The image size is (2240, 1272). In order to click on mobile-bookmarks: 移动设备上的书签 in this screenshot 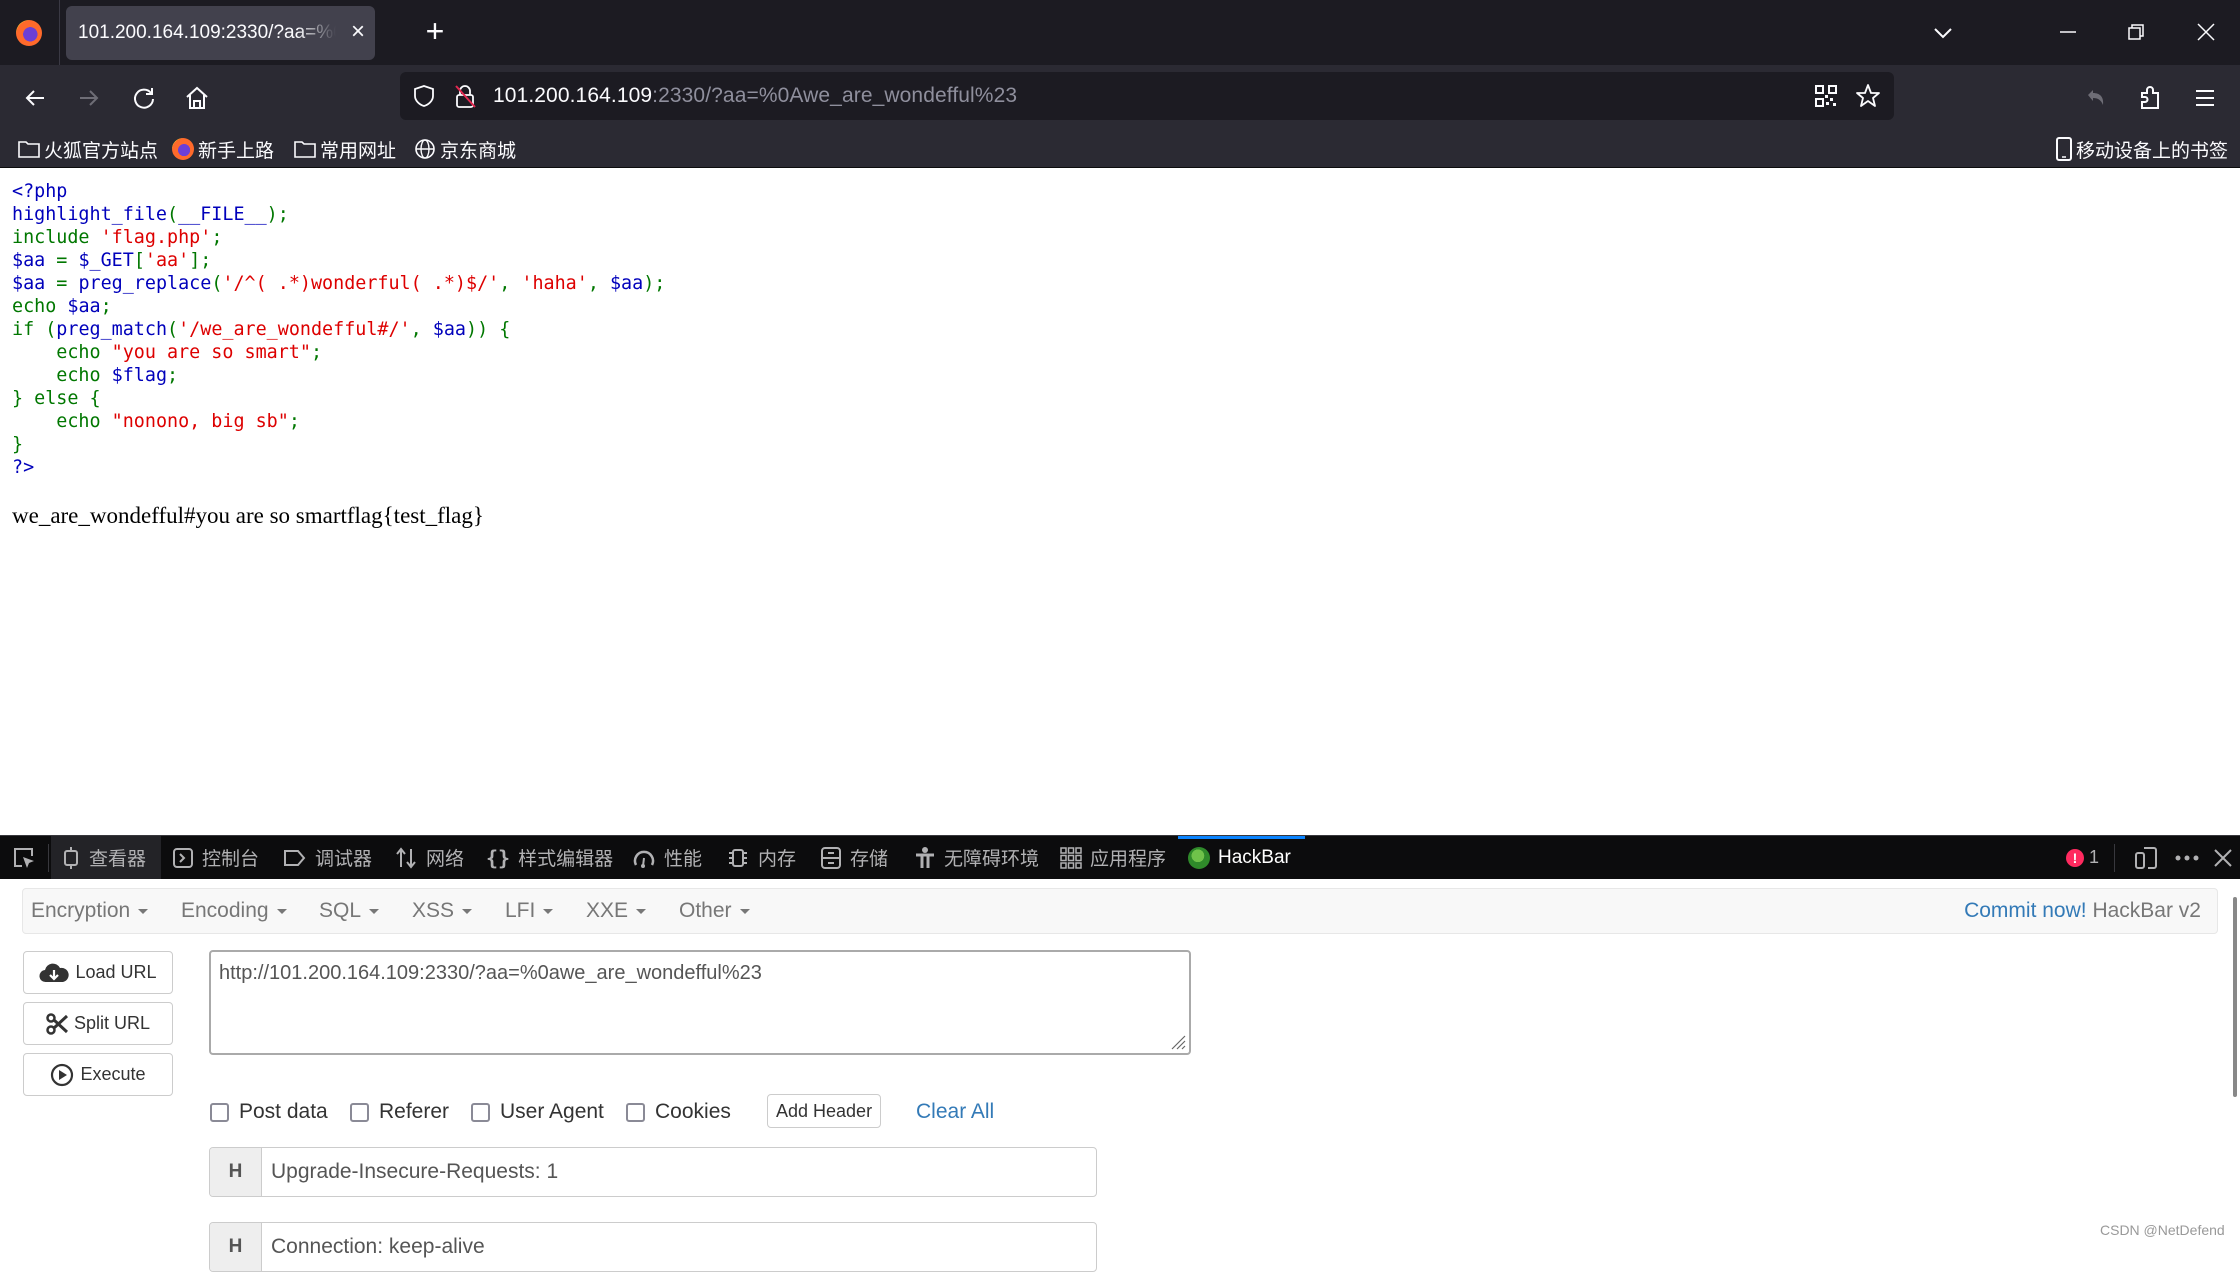, I will do `click(2142, 149)`.